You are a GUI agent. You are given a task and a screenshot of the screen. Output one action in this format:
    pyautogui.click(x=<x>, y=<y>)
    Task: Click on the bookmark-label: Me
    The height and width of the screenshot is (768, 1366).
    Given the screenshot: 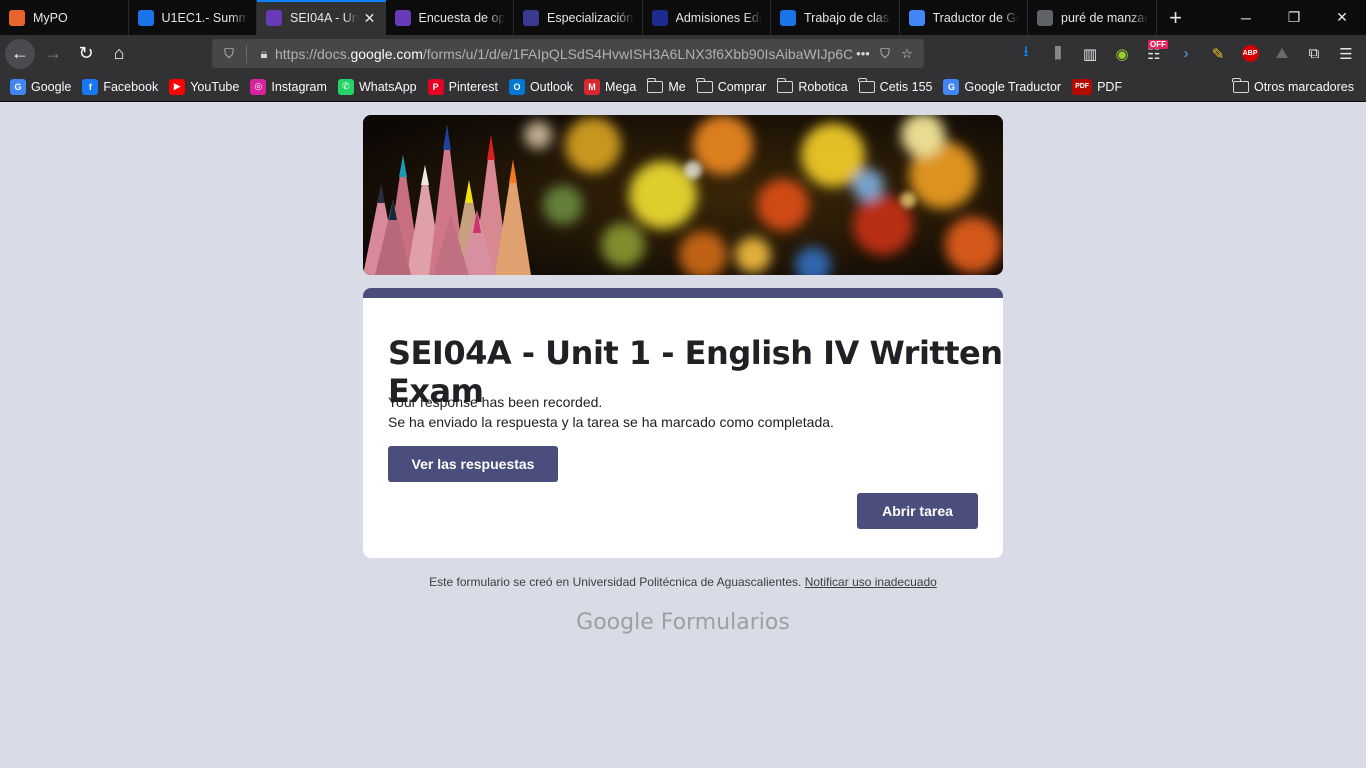 What is the action you would take?
    pyautogui.click(x=677, y=86)
    